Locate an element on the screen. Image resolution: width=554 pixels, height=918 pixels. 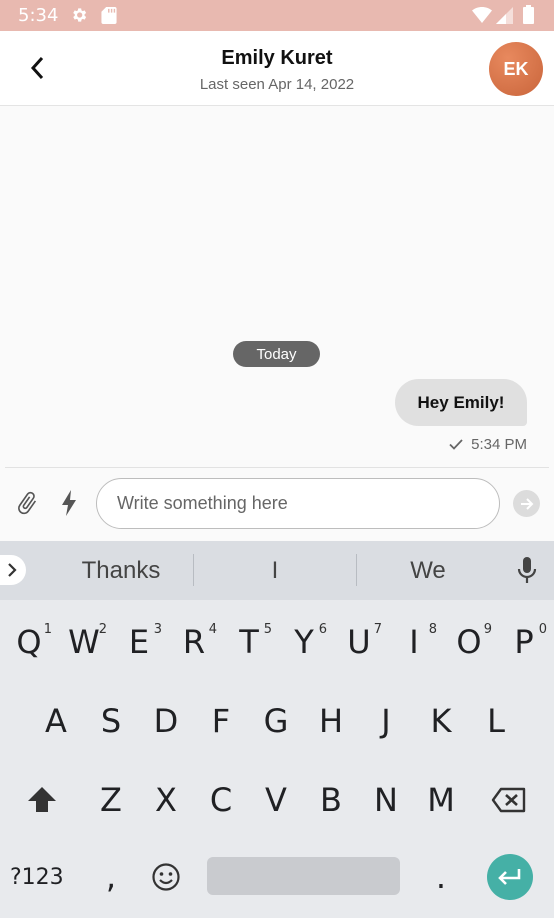
message-meta: 5:34 PM is located at coordinates (488, 444).